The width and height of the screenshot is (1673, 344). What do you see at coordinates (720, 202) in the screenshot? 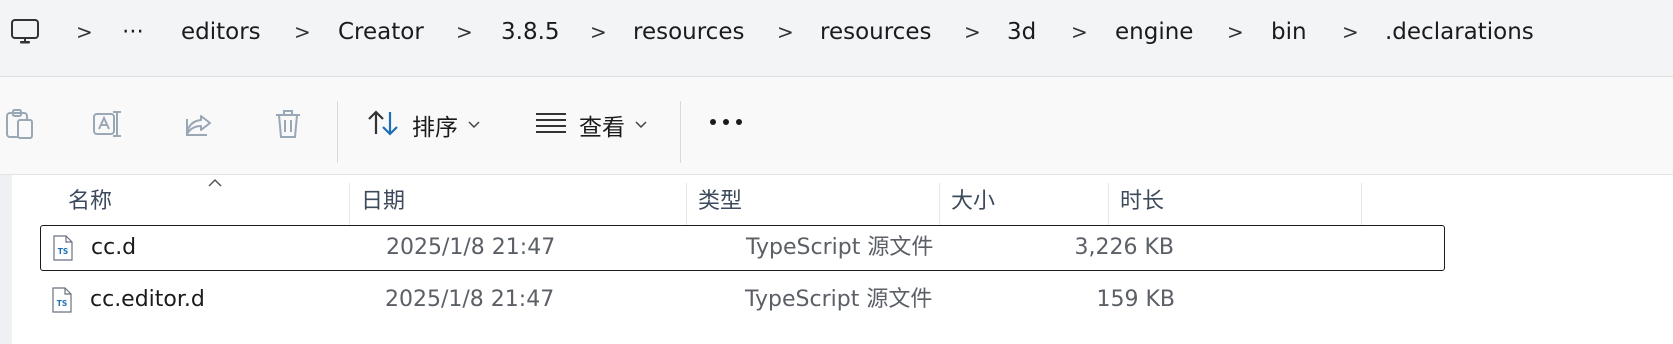
I see `column-header-type: 类型` at bounding box center [720, 202].